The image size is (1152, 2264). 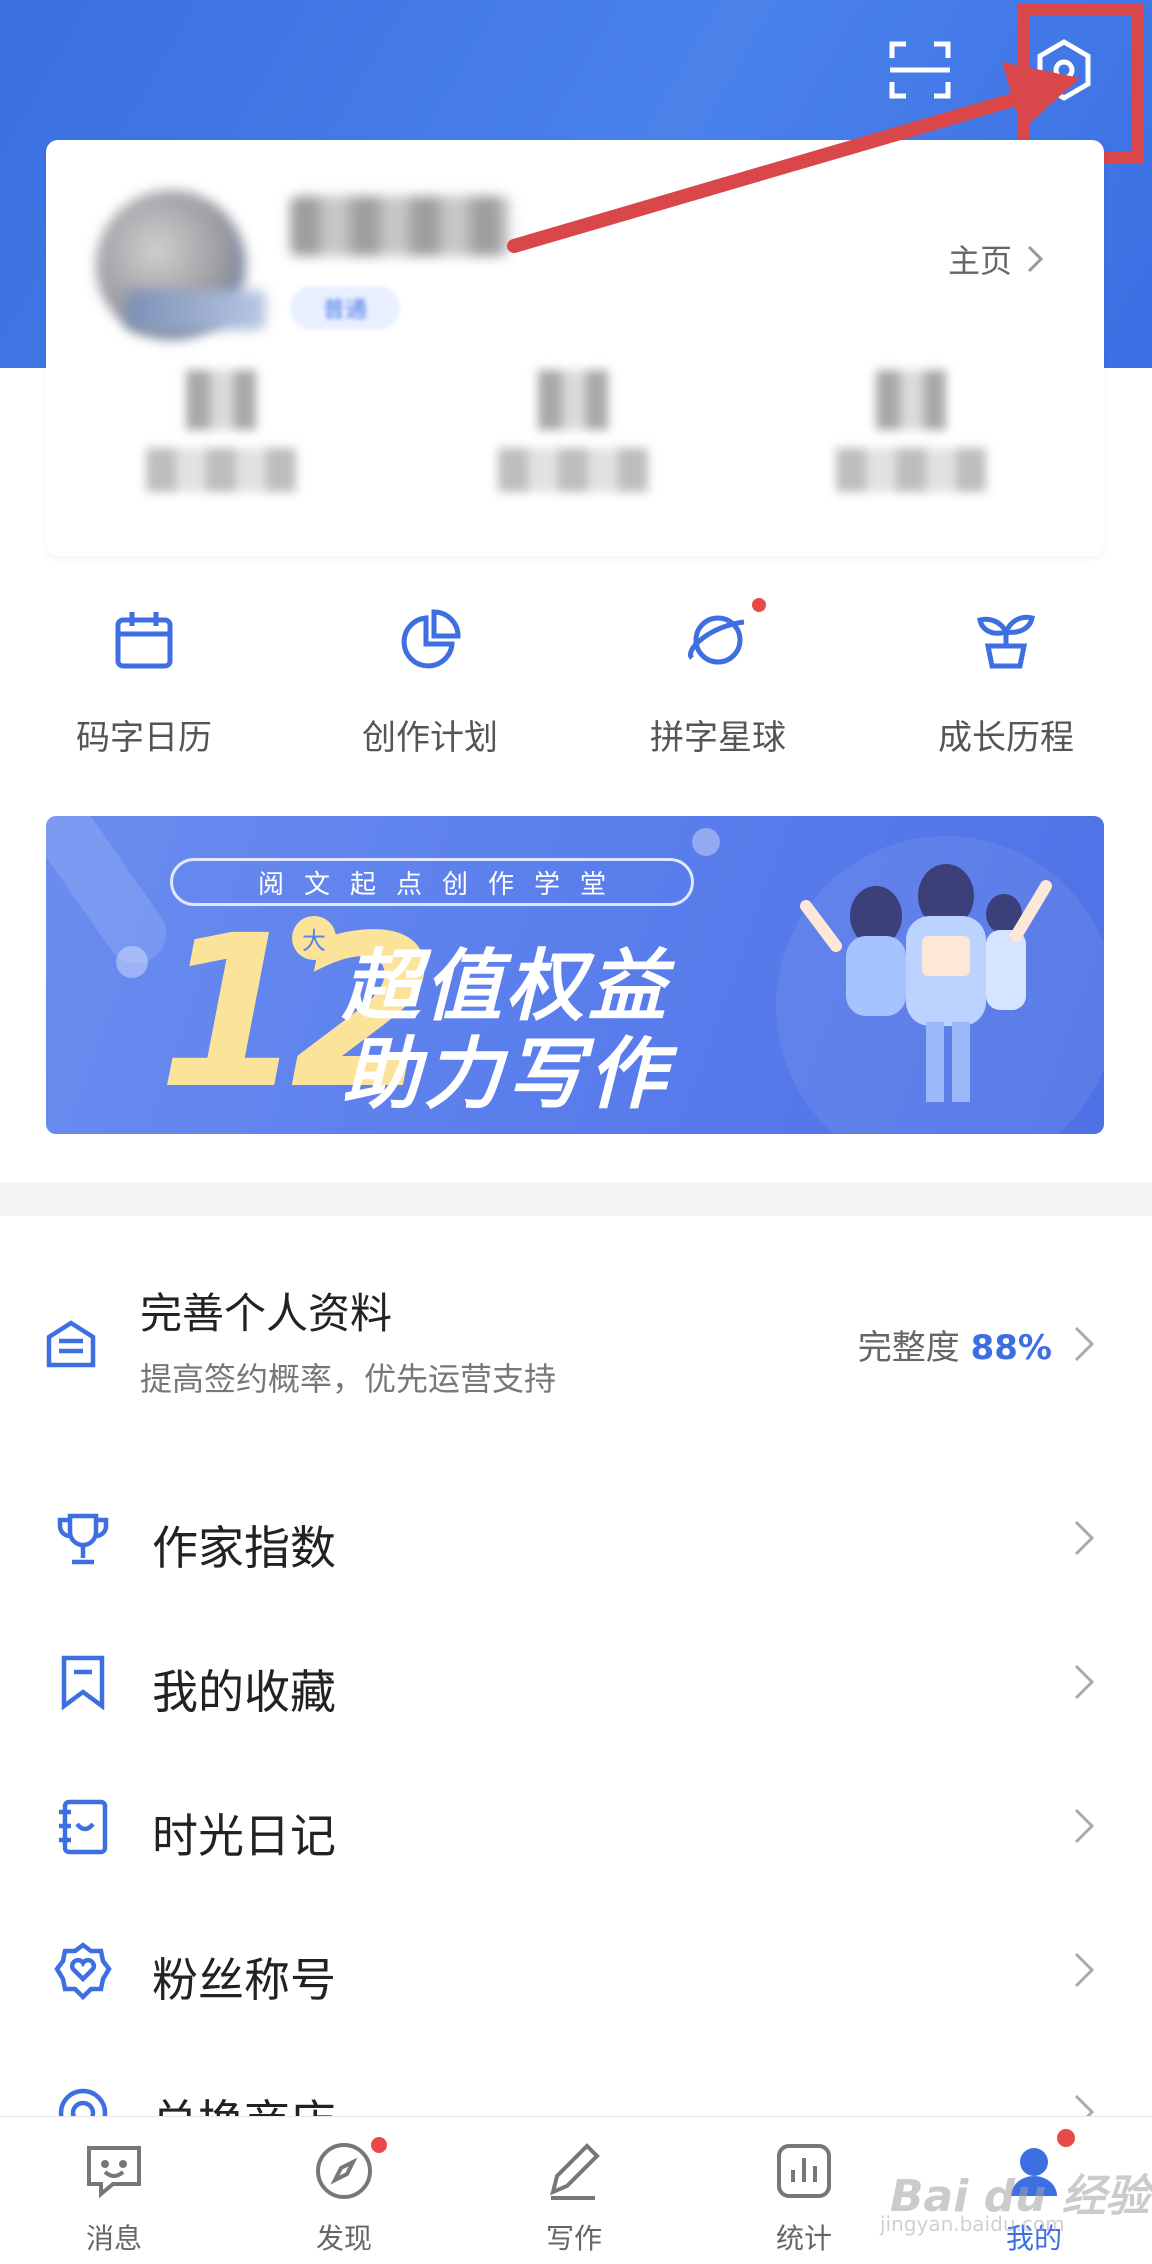 I want to click on completeness-label: 完整度, so click(x=908, y=1348).